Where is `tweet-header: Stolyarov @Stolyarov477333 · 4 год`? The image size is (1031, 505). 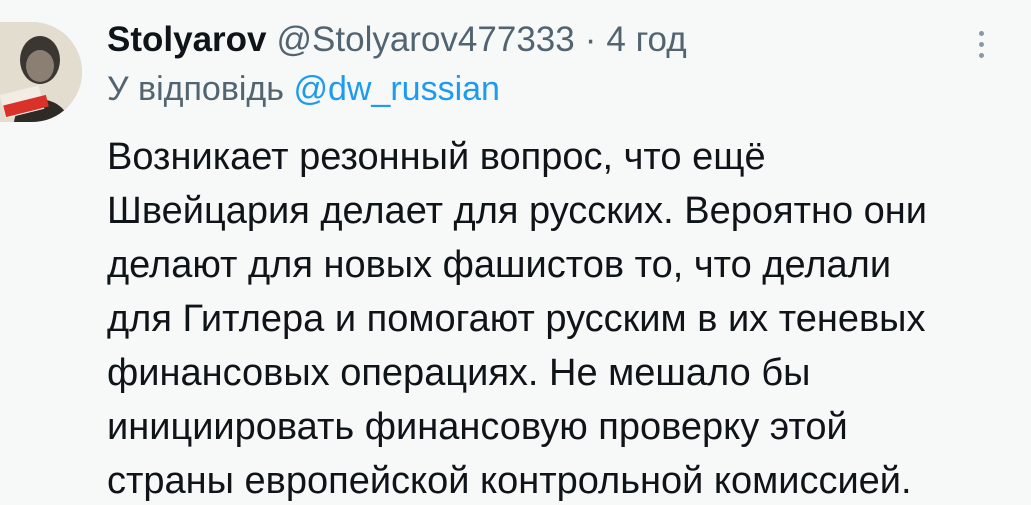
tweet-header: Stolyarov @Stolyarov477333 · 4 год is located at coordinates (397, 40).